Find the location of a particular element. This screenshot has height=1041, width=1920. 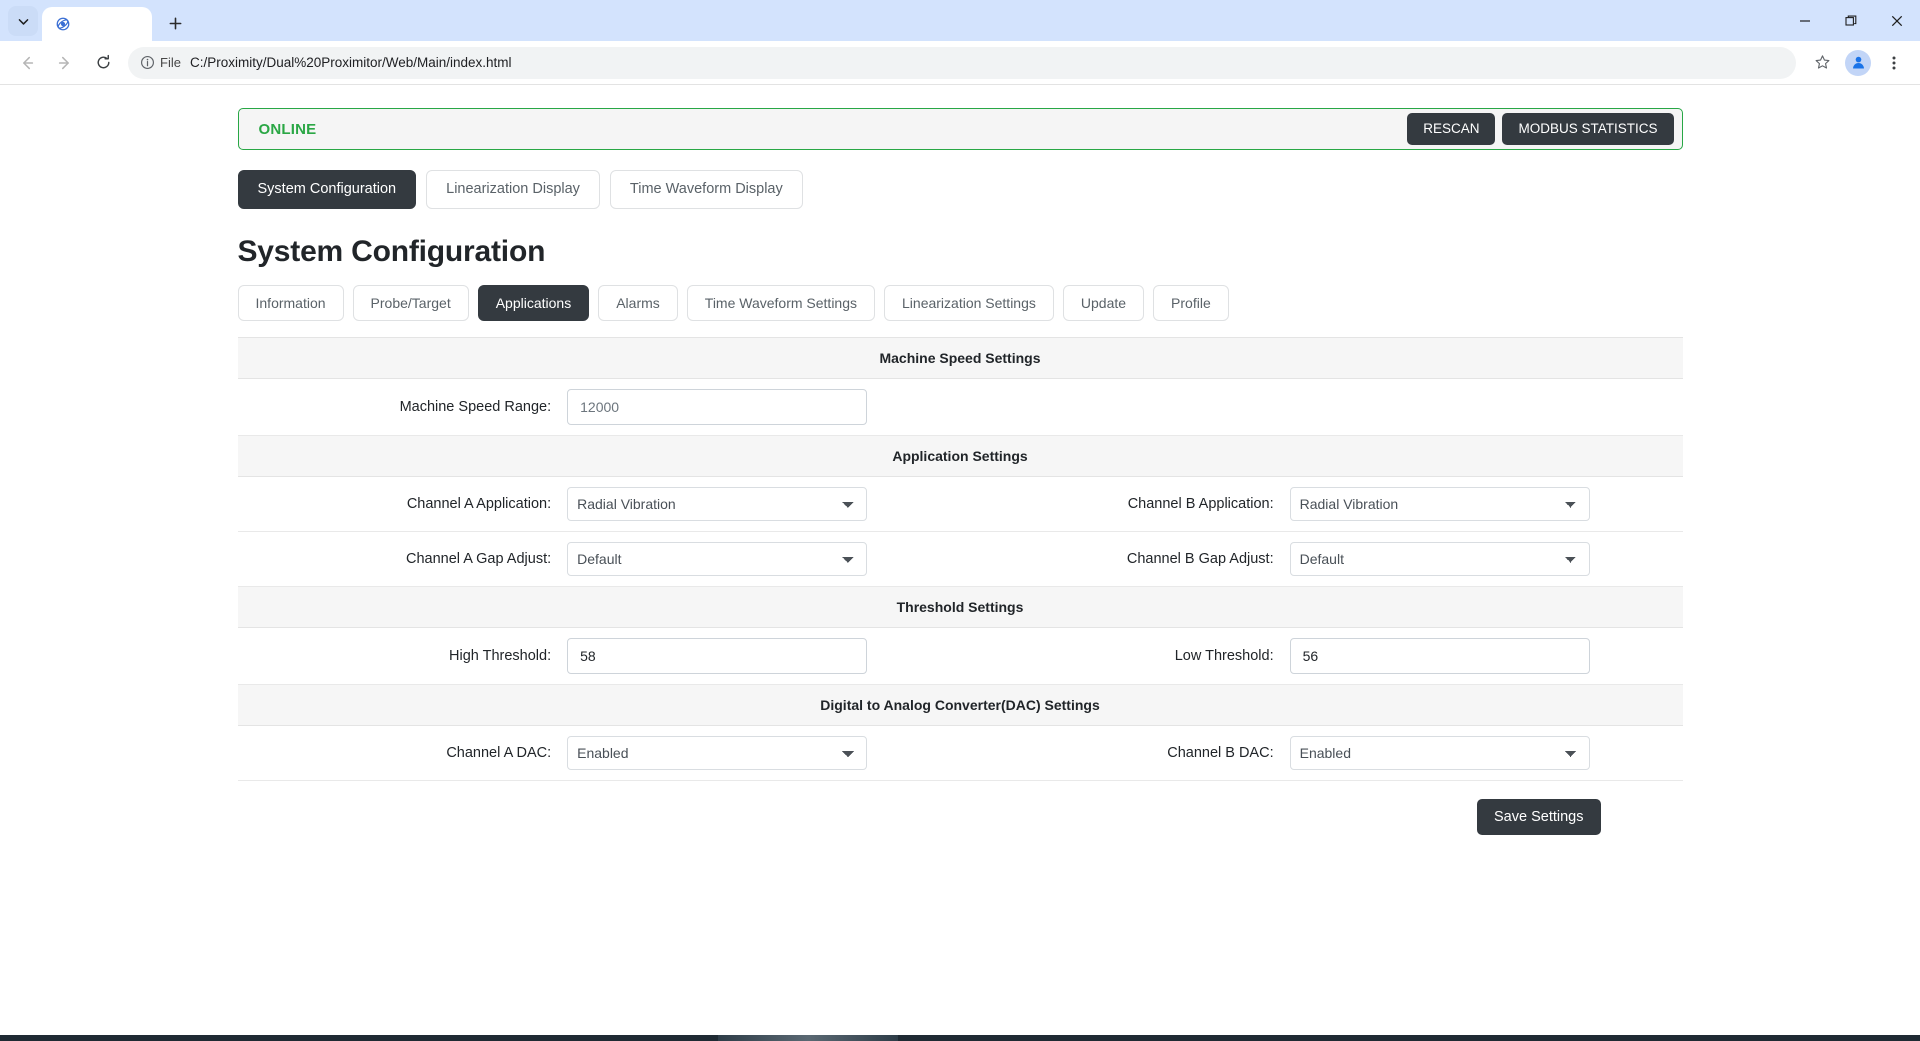

section-title-threshold: Threshold Settings is located at coordinates (960, 606).